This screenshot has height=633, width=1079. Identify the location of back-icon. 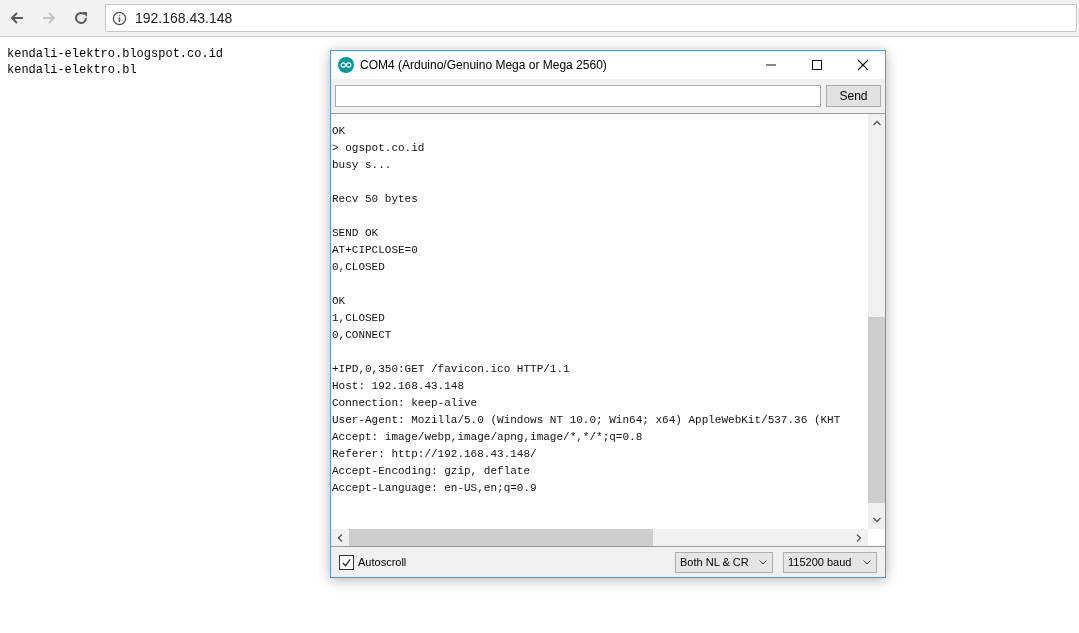
(17, 18).